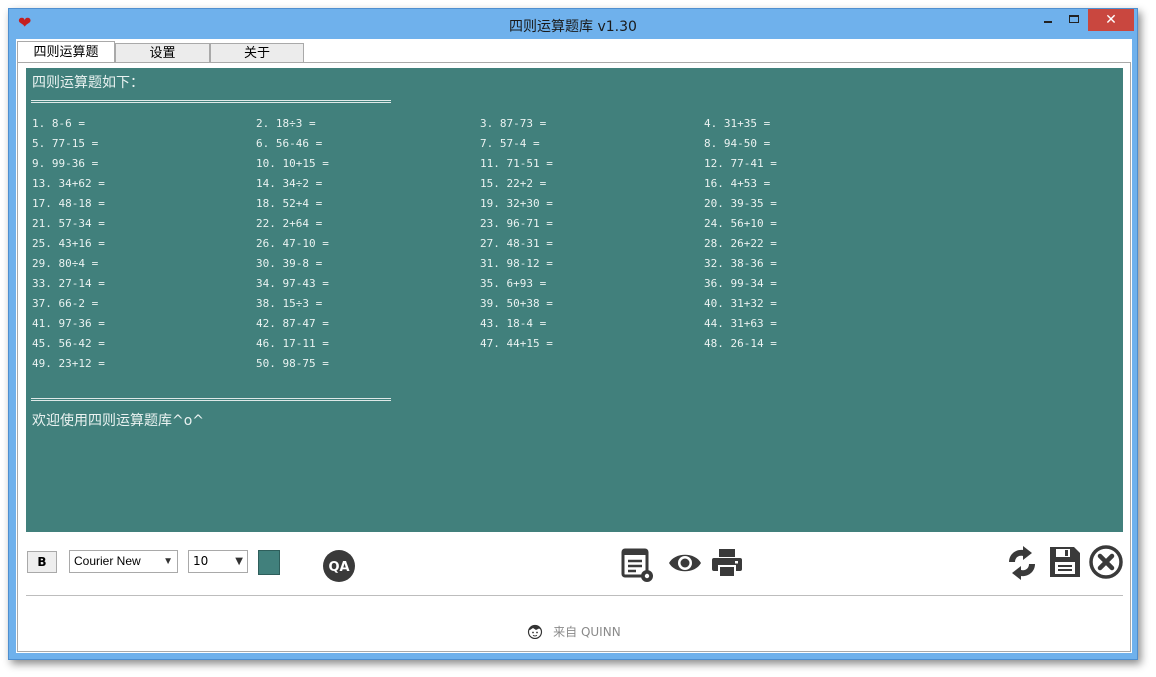 The width and height of the screenshot is (1156, 677). I want to click on tab-strip: 四则运算题 设置 关于, so click(160, 52).